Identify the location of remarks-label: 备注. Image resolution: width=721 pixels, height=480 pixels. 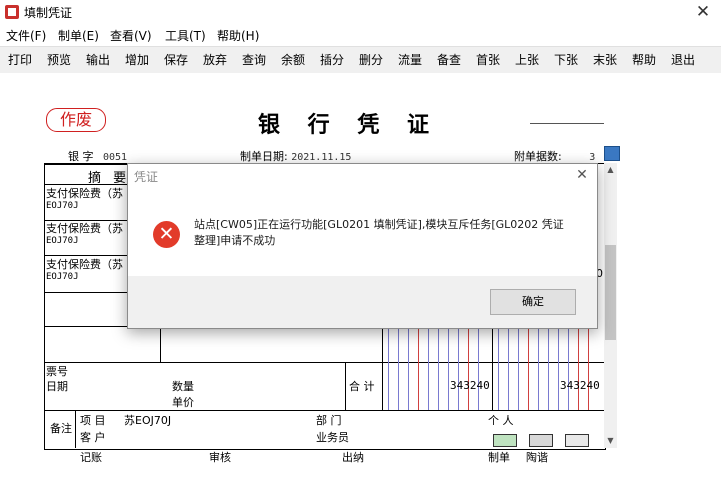
(61, 428).